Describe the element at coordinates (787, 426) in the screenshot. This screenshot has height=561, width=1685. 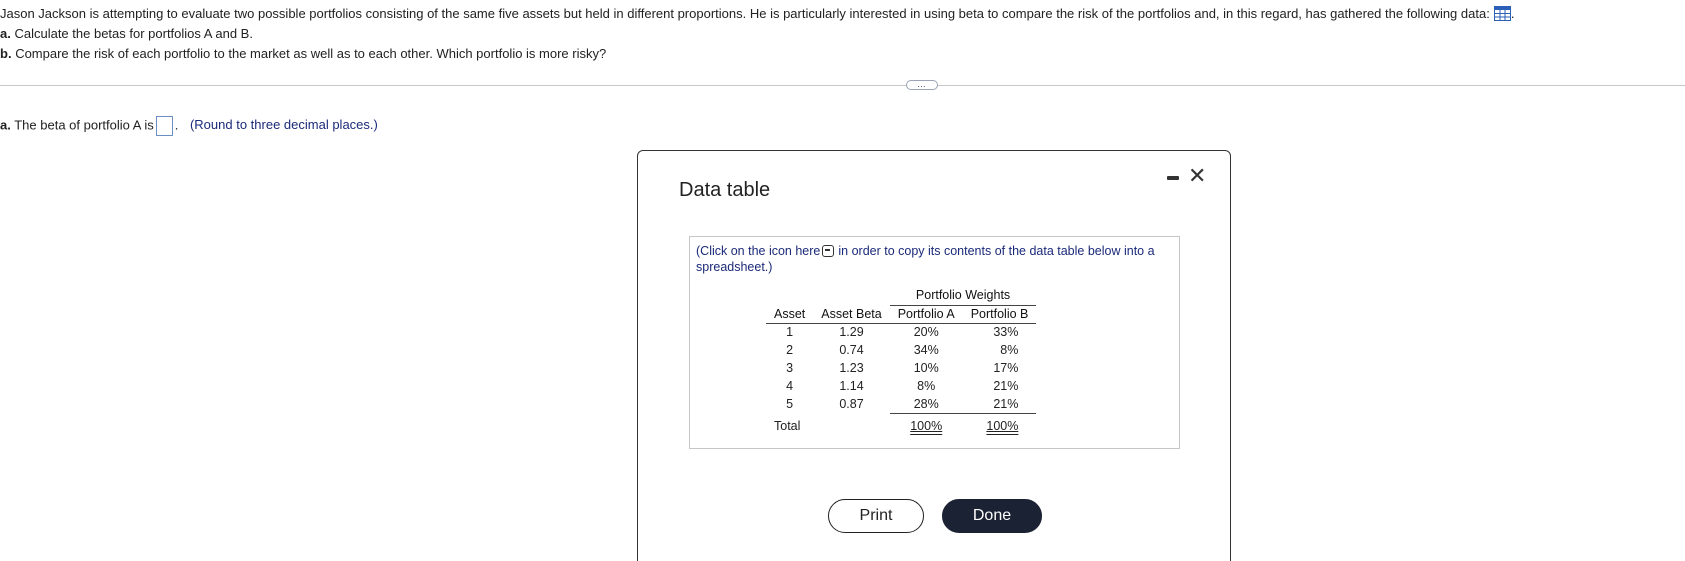
I see `total-label: Total` at that location.